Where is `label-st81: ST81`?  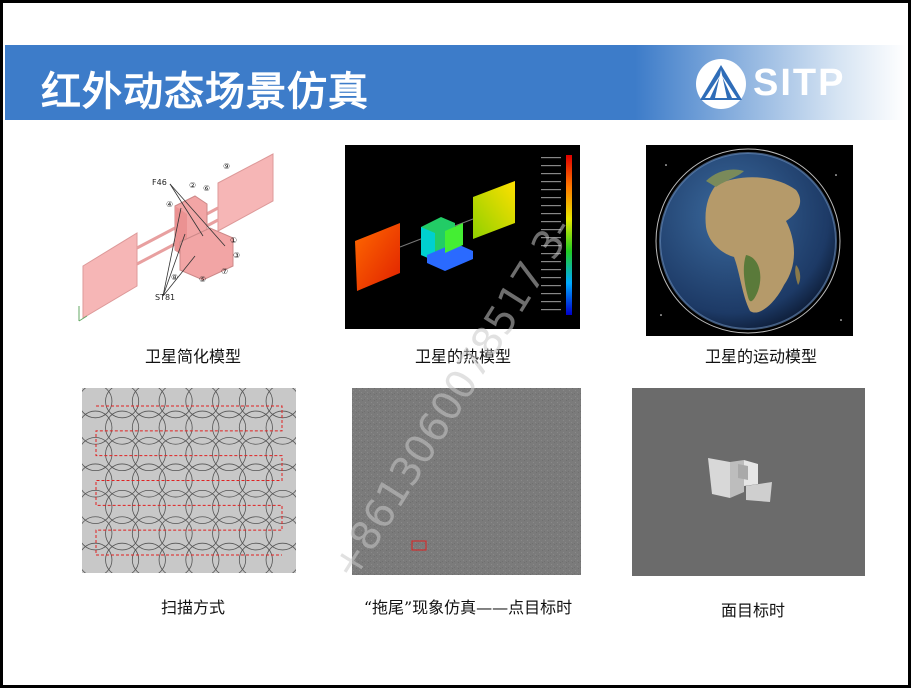
label-st81: ST81 is located at coordinates (165, 297).